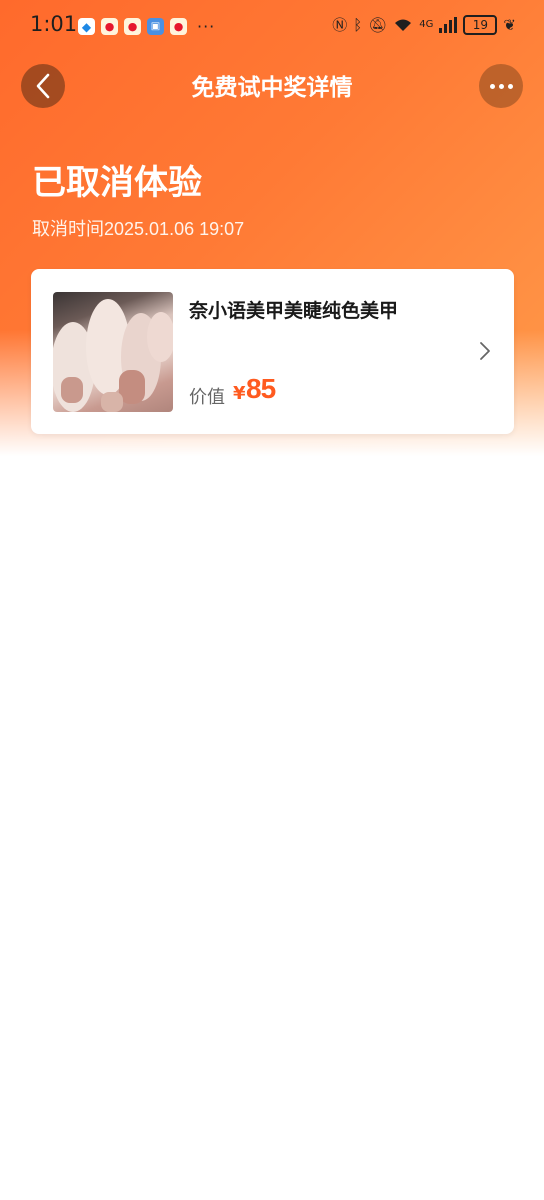 The height and width of the screenshot is (1200, 544). I want to click on leaf-icon: ❦, so click(509, 24).